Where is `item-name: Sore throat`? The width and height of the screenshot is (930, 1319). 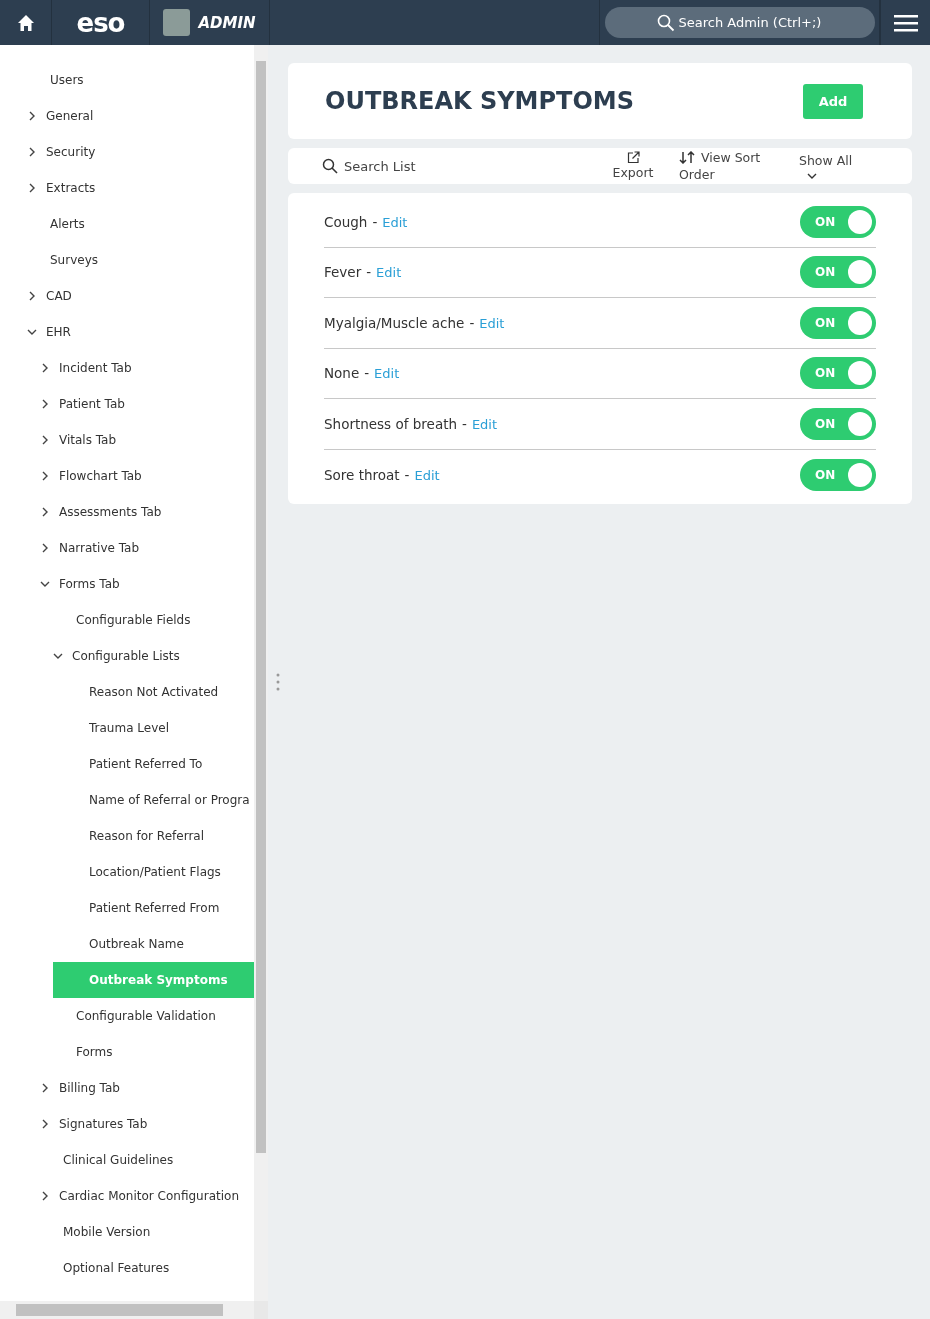 item-name: Sore throat is located at coordinates (362, 474).